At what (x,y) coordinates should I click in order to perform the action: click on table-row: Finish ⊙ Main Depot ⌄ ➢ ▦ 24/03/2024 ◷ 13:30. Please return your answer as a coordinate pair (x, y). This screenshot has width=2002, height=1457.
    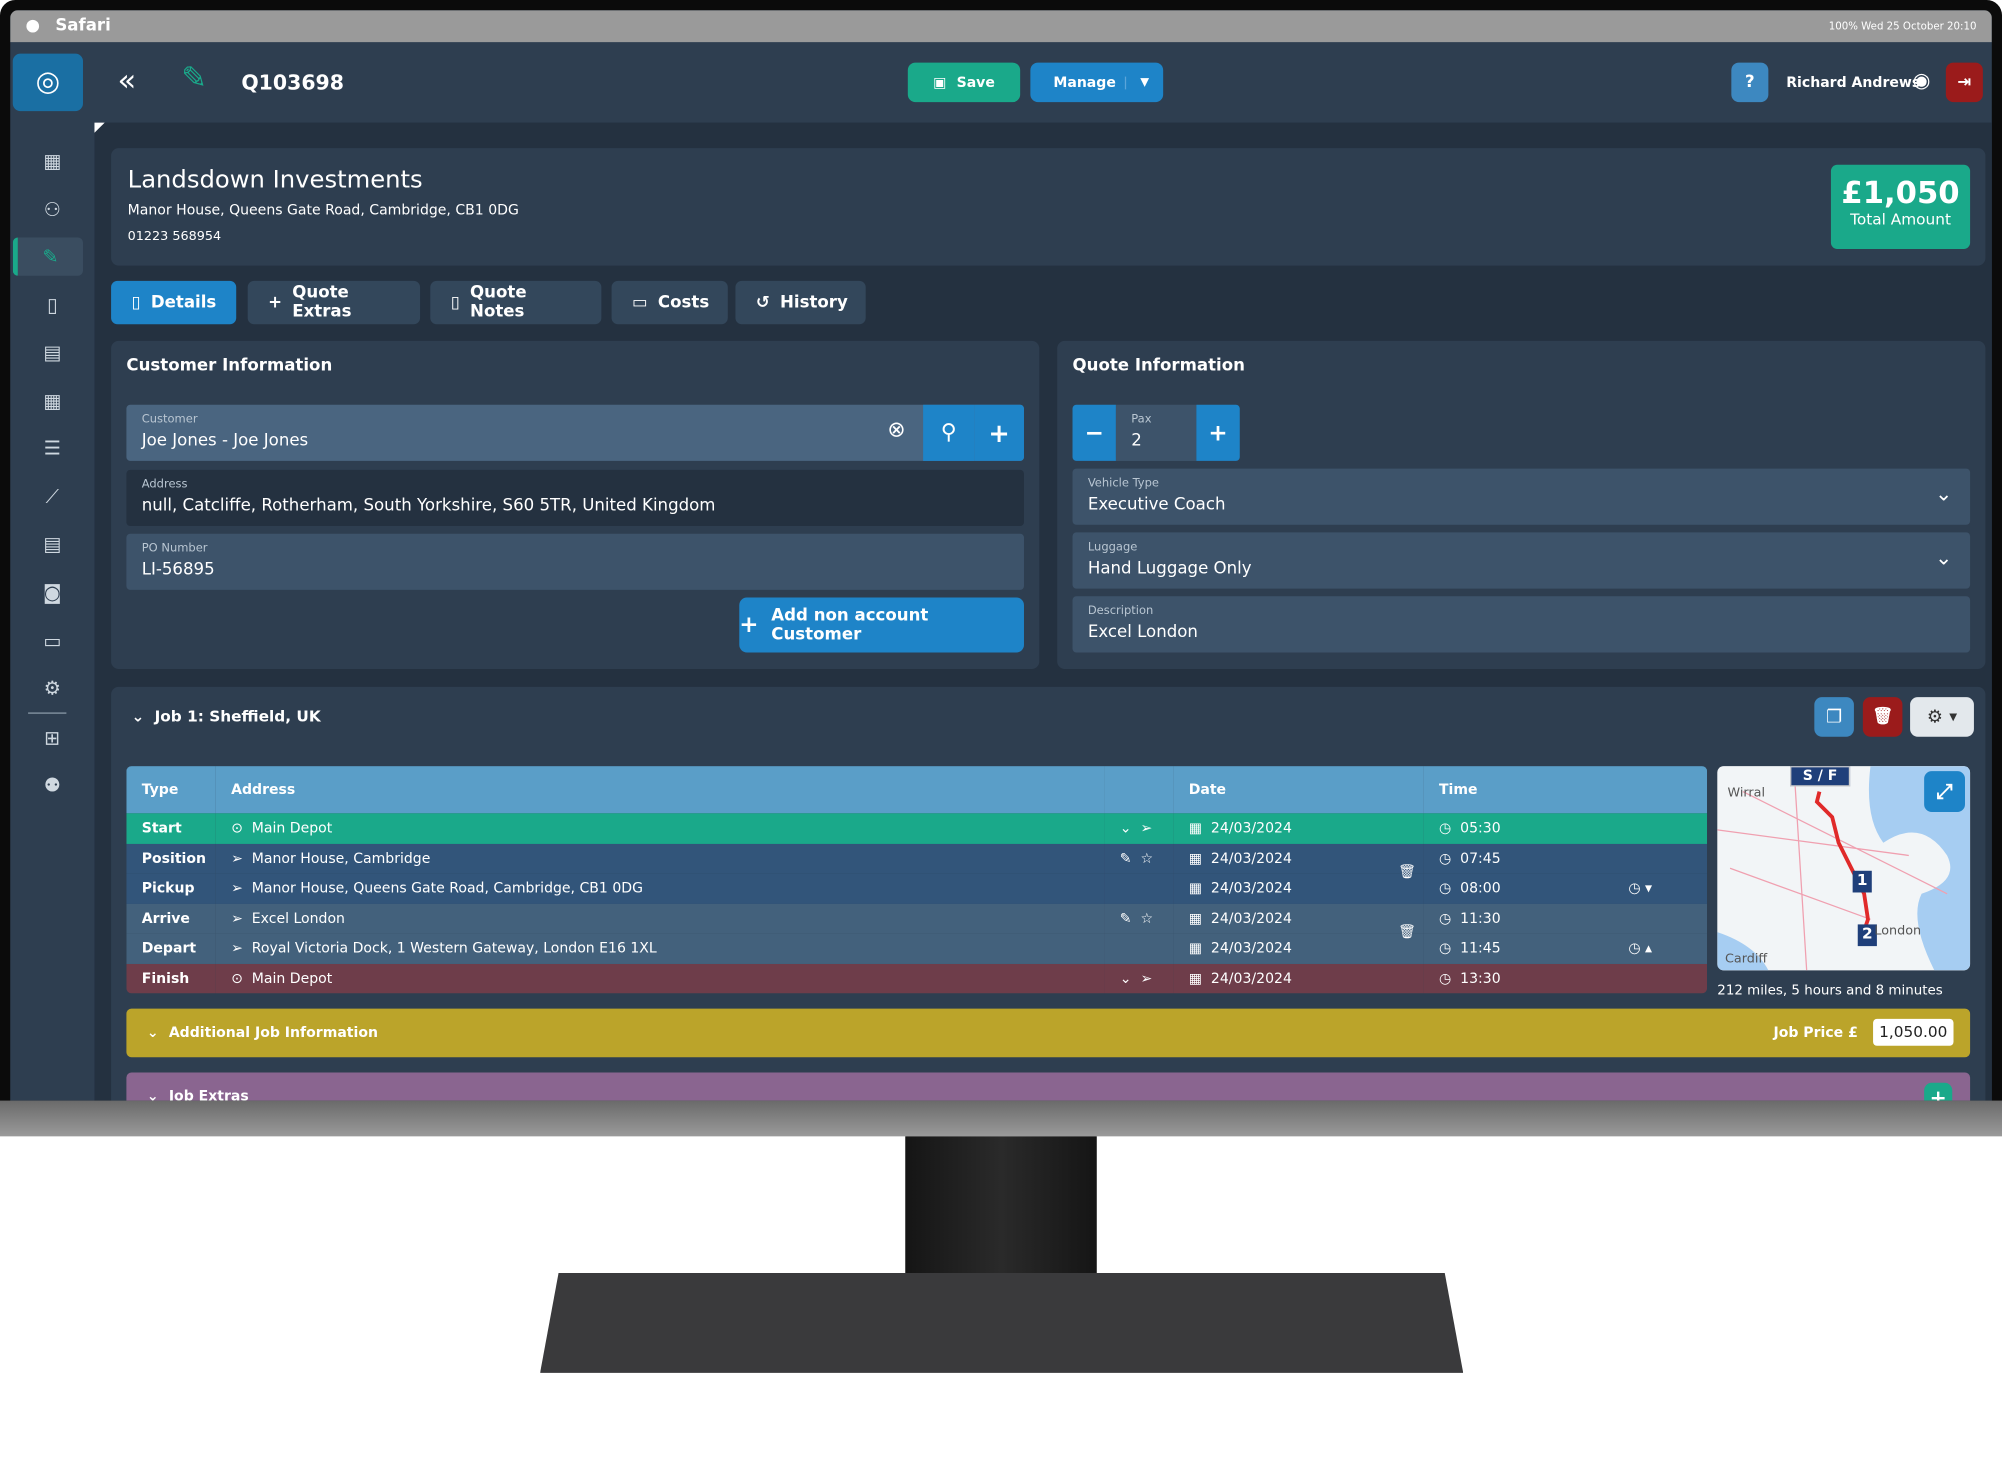
    Looking at the image, I should click on (917, 978).